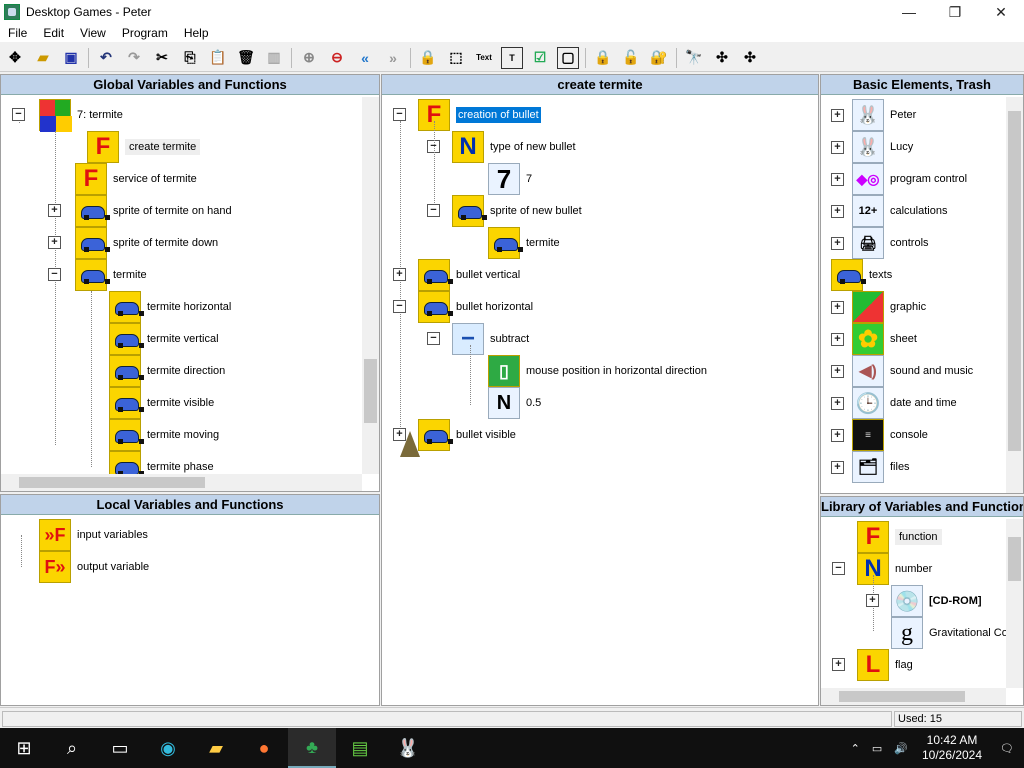 The image size is (1024, 768). I want to click on notifications-icon: 🗨, so click(1007, 748).